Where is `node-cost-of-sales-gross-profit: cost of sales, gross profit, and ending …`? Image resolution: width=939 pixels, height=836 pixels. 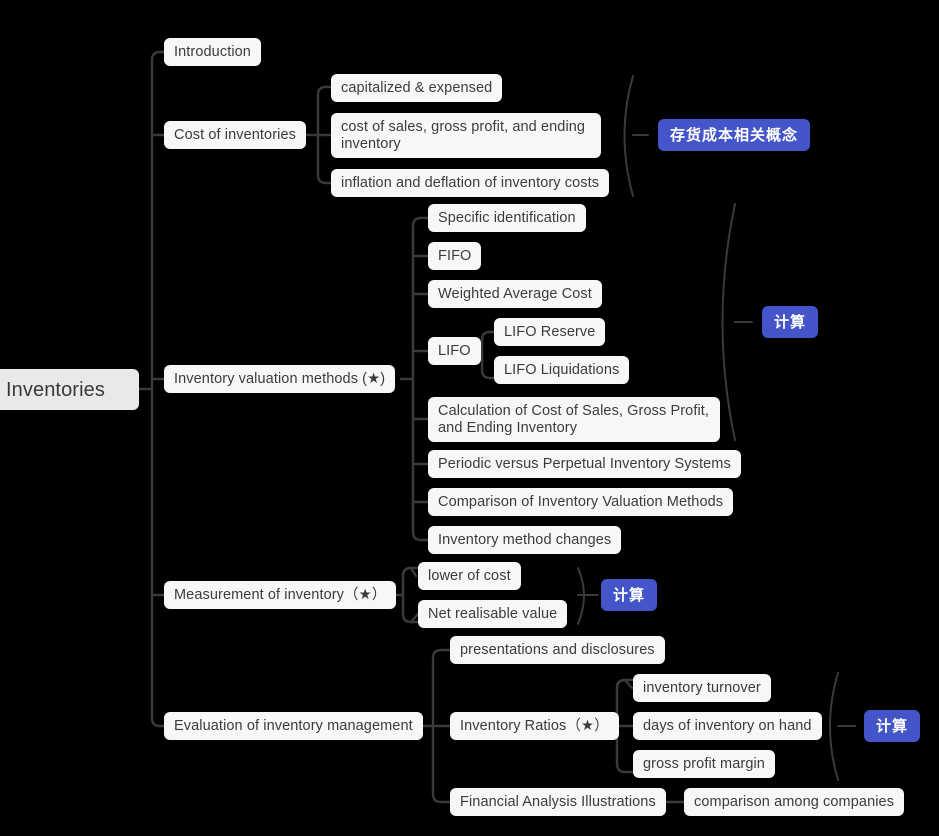
node-cost-of-sales-gross-profit: cost of sales, gross profit, and ending … is located at coordinates (466, 135).